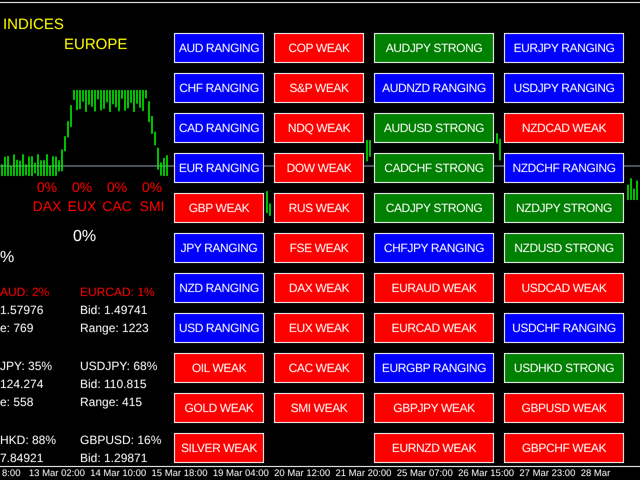  I want to click on signal-button: USD RANGING, so click(219, 328).